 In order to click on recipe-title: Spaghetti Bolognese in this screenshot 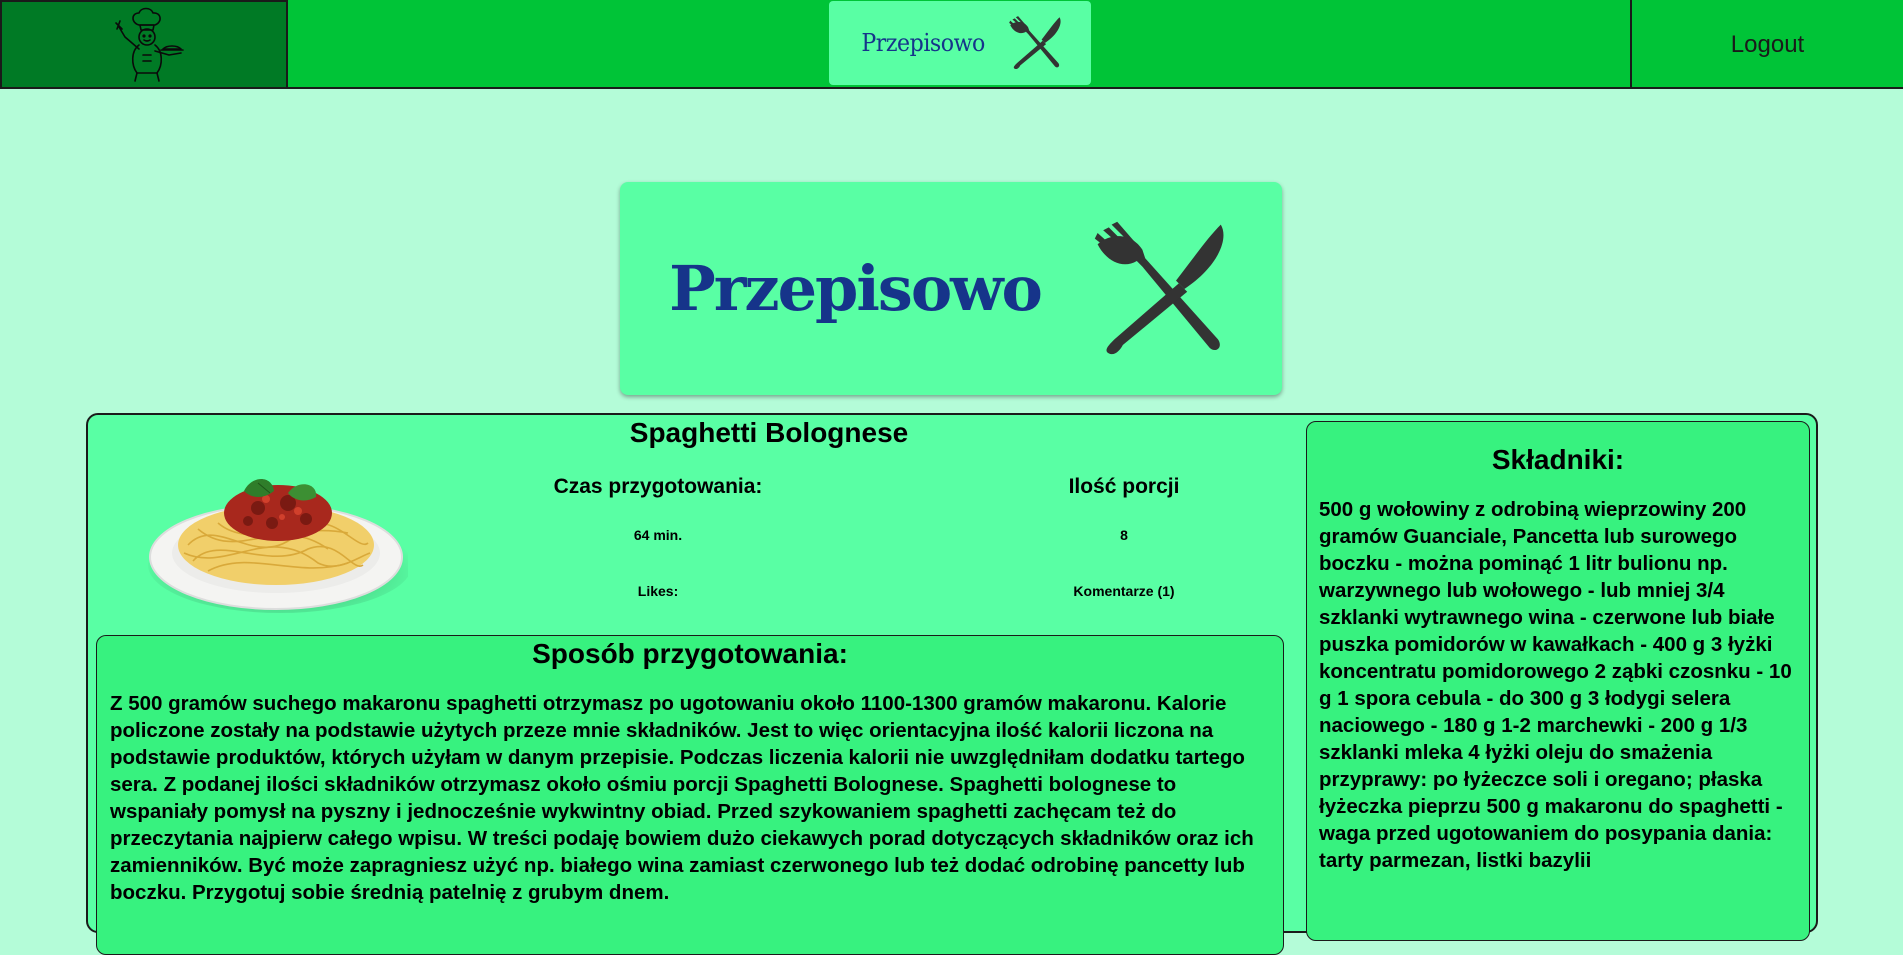, I will do `click(769, 432)`.